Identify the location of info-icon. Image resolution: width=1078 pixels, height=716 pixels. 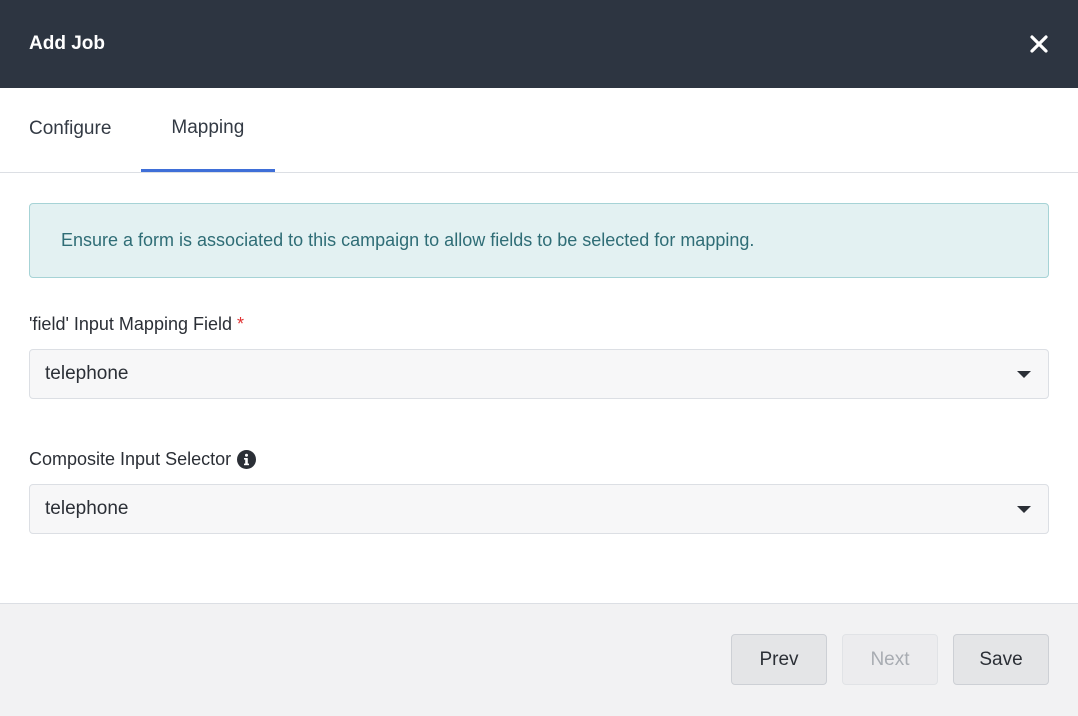
(247, 459).